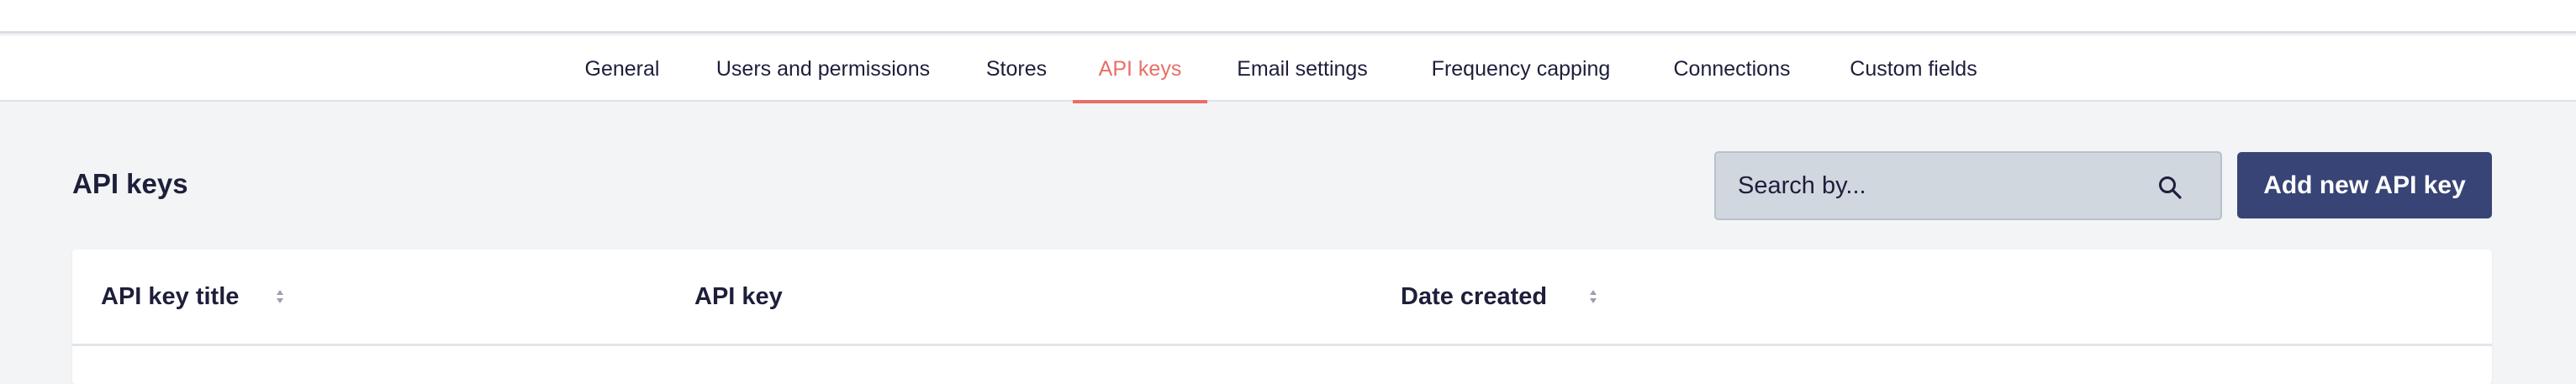  Describe the element at coordinates (823, 69) in the screenshot. I see `tab-users-and-permissions: Users and permissions` at that location.